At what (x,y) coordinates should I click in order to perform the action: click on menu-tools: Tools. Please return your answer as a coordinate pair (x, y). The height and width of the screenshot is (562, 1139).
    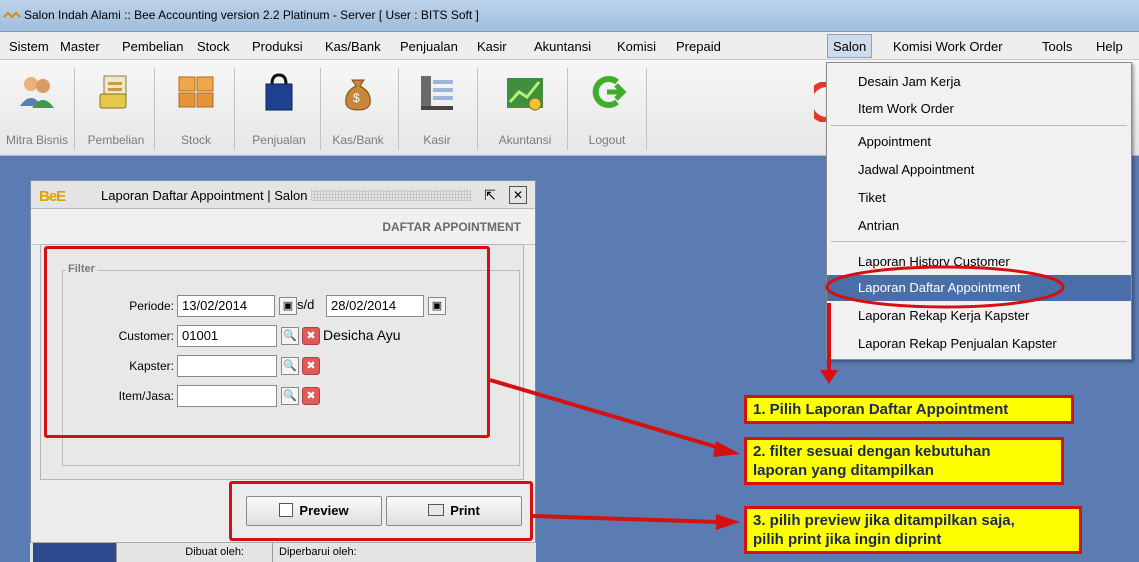
    Looking at the image, I should click on (1057, 46).